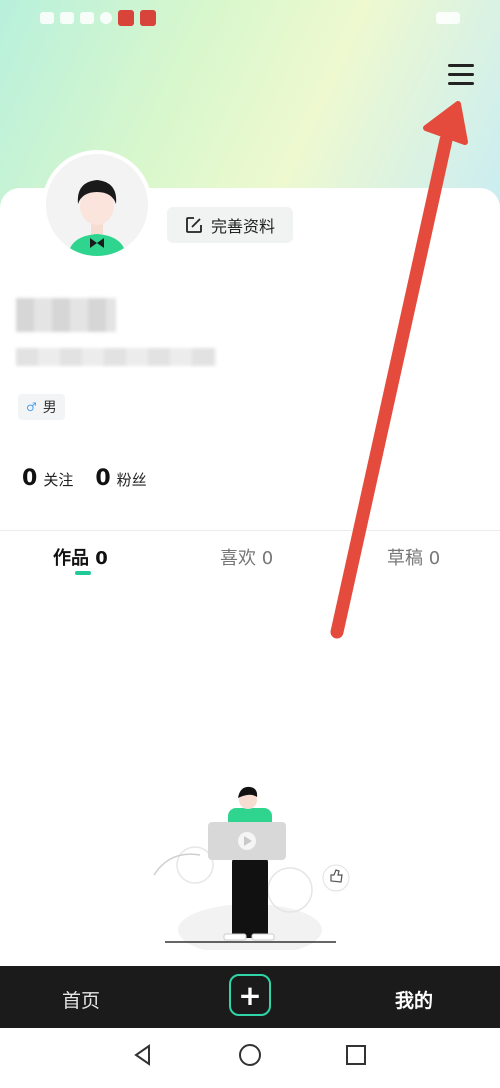 Image resolution: width=500 pixels, height=1088 pixels. What do you see at coordinates (31, 407) in the screenshot?
I see `male-icon: ♂` at bounding box center [31, 407].